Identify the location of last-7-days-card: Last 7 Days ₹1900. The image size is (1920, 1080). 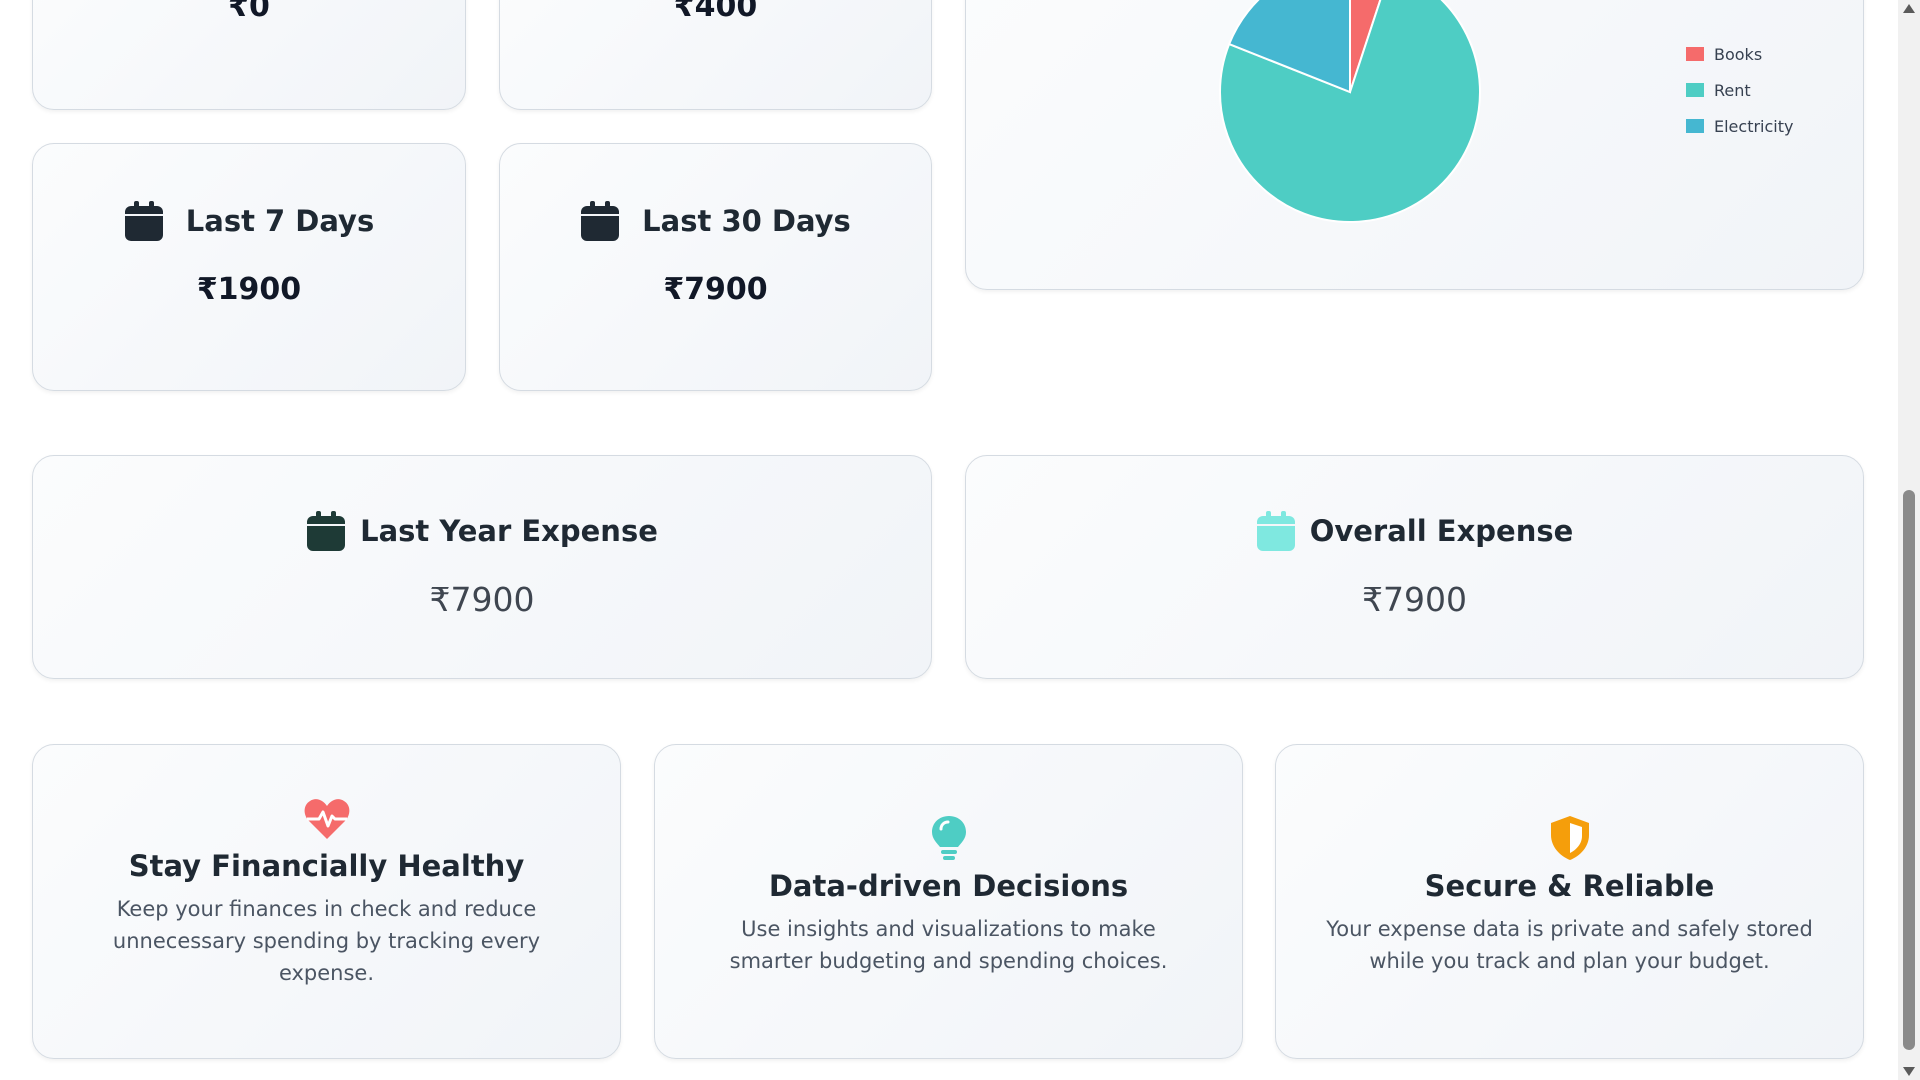
(249, 267).